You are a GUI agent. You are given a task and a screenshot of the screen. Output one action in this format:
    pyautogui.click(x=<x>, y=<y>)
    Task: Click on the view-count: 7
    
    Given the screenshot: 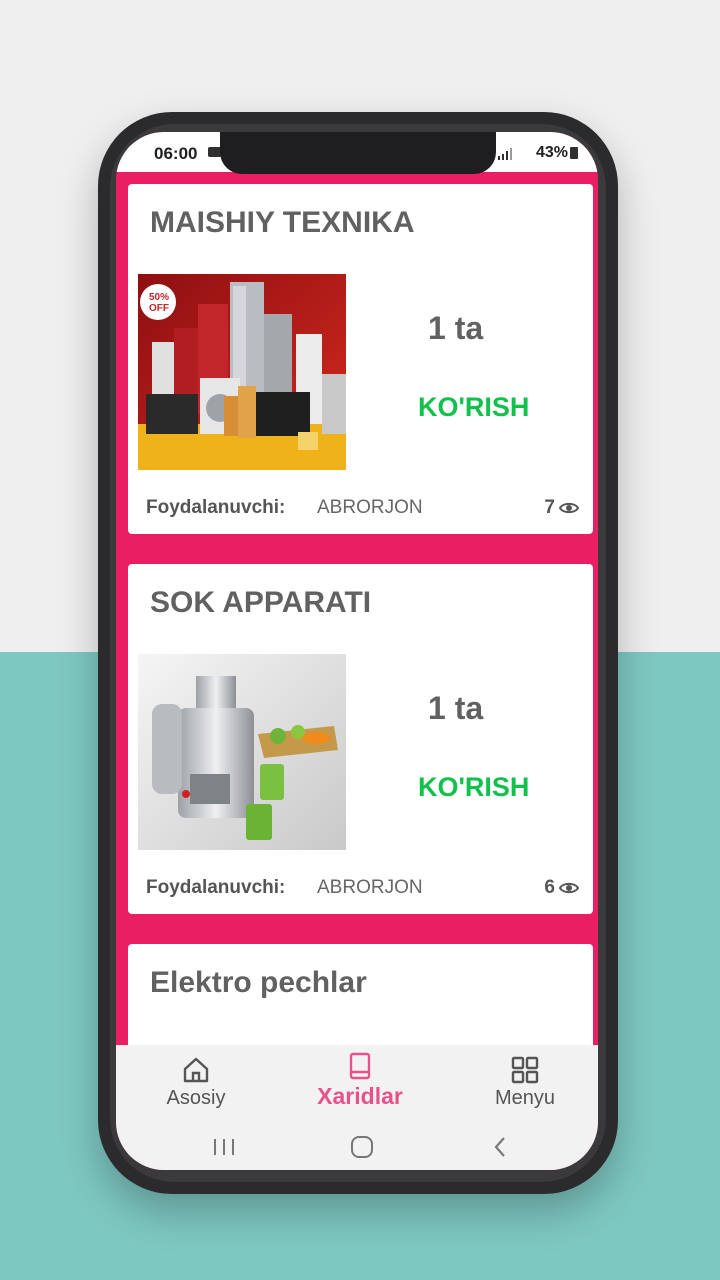 What is the action you would take?
    pyautogui.click(x=561, y=508)
    